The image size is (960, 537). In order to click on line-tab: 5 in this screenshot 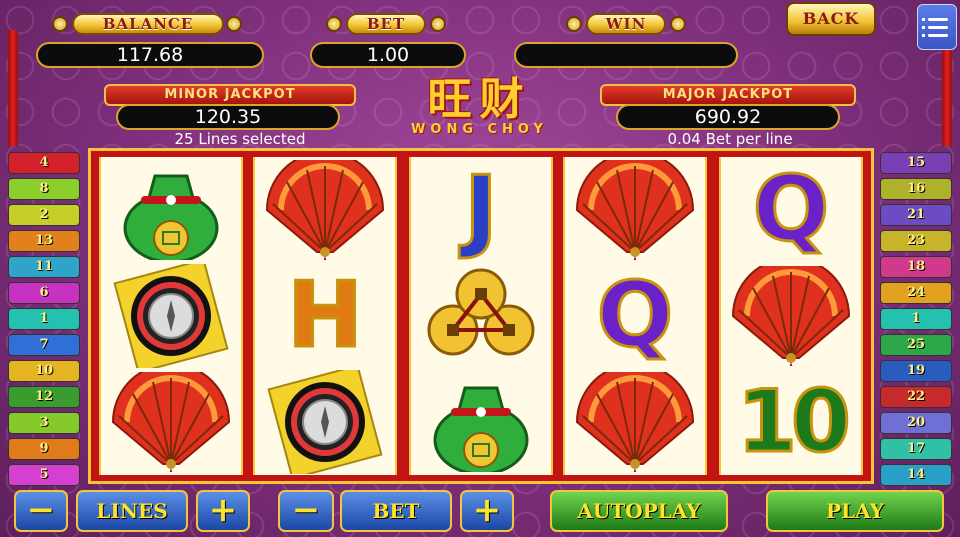, I will do `click(44, 475)`.